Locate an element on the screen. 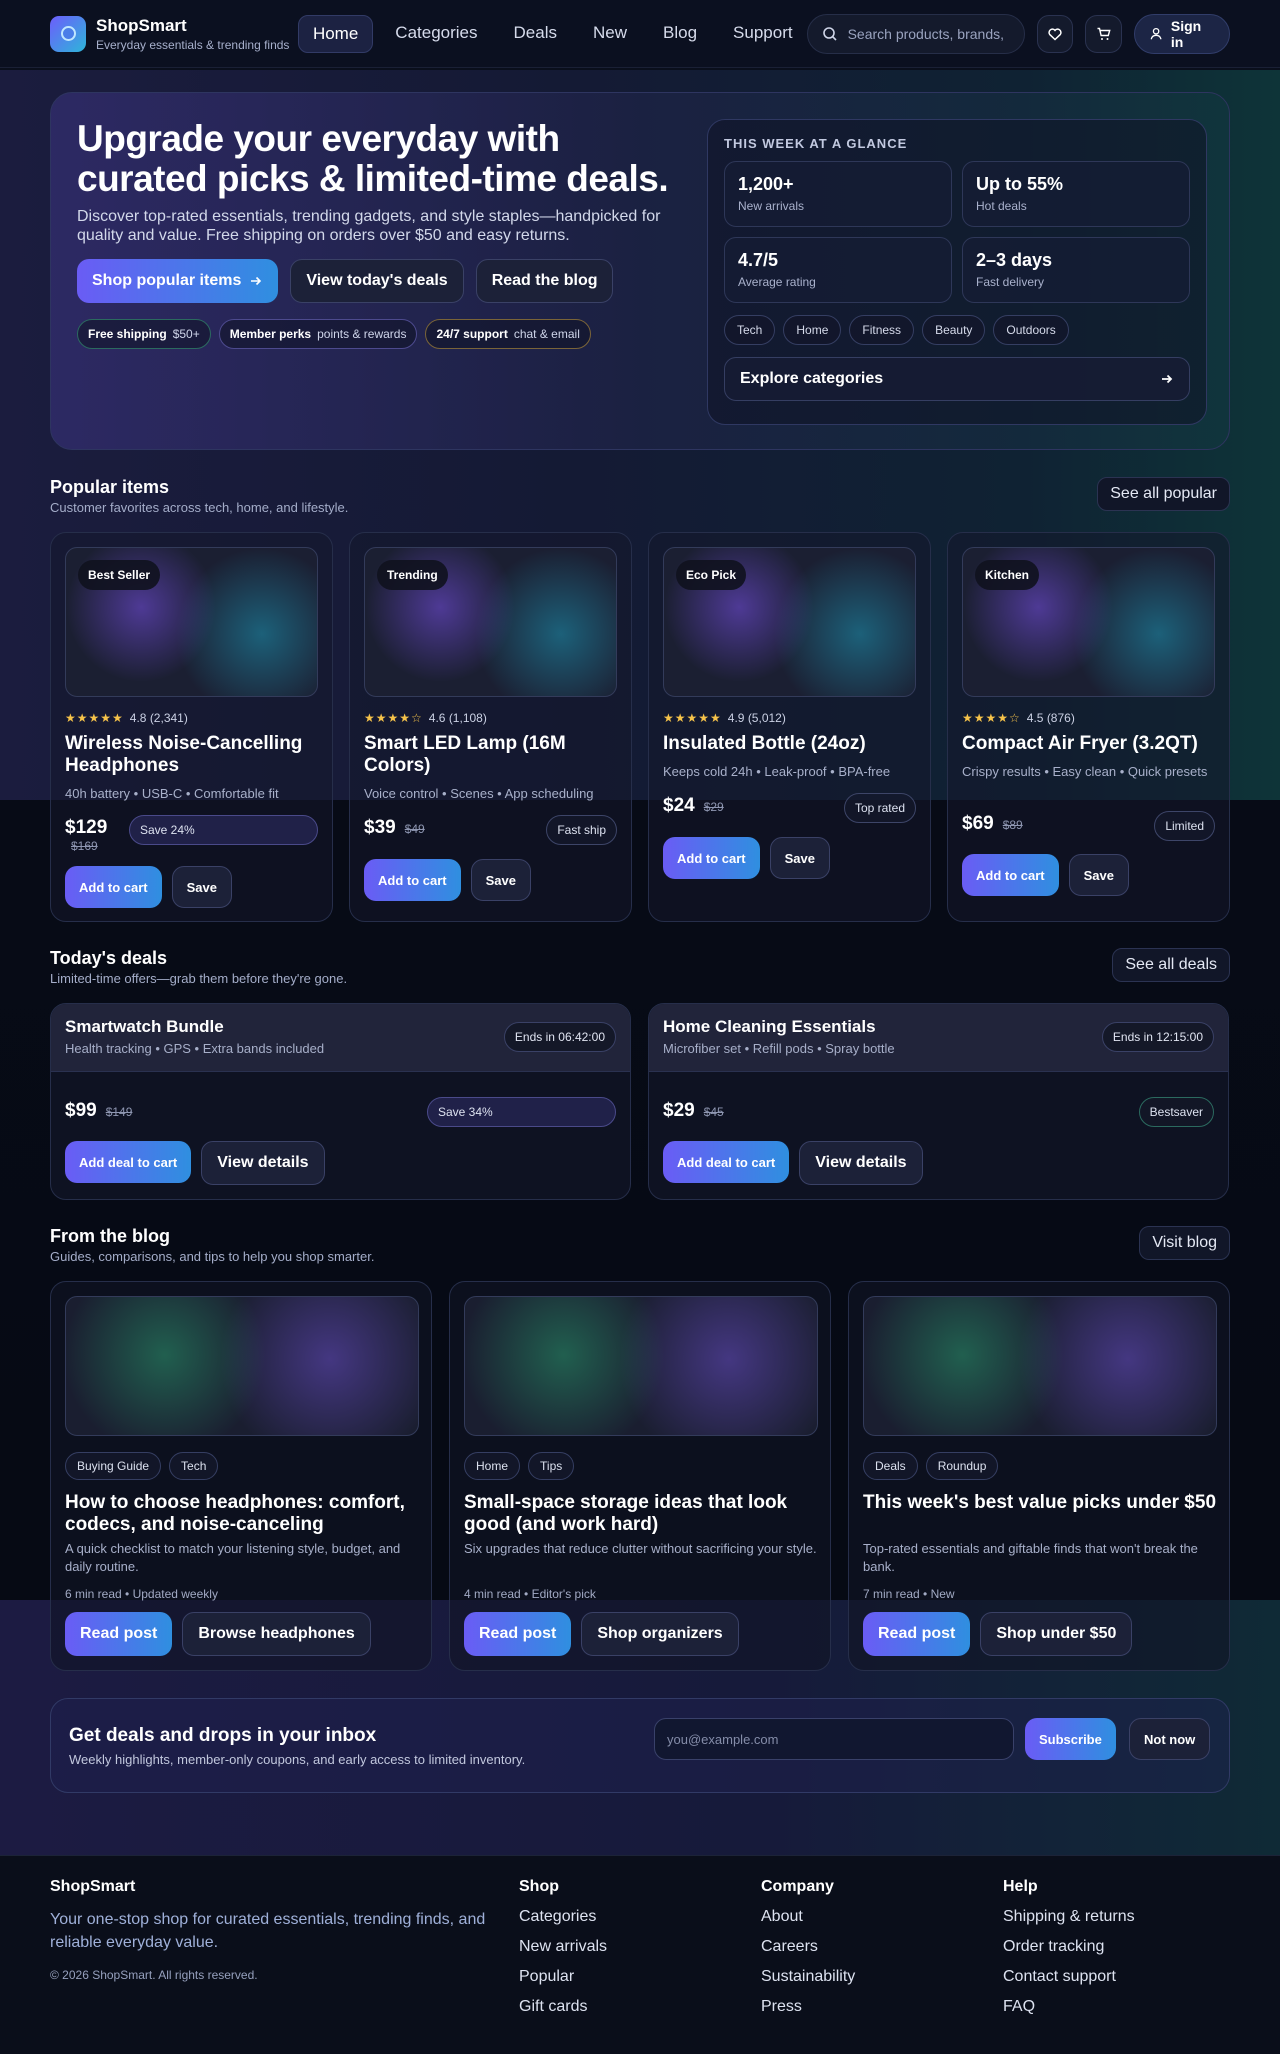  shop-link-button: Browse headphones is located at coordinates (276, 1634).